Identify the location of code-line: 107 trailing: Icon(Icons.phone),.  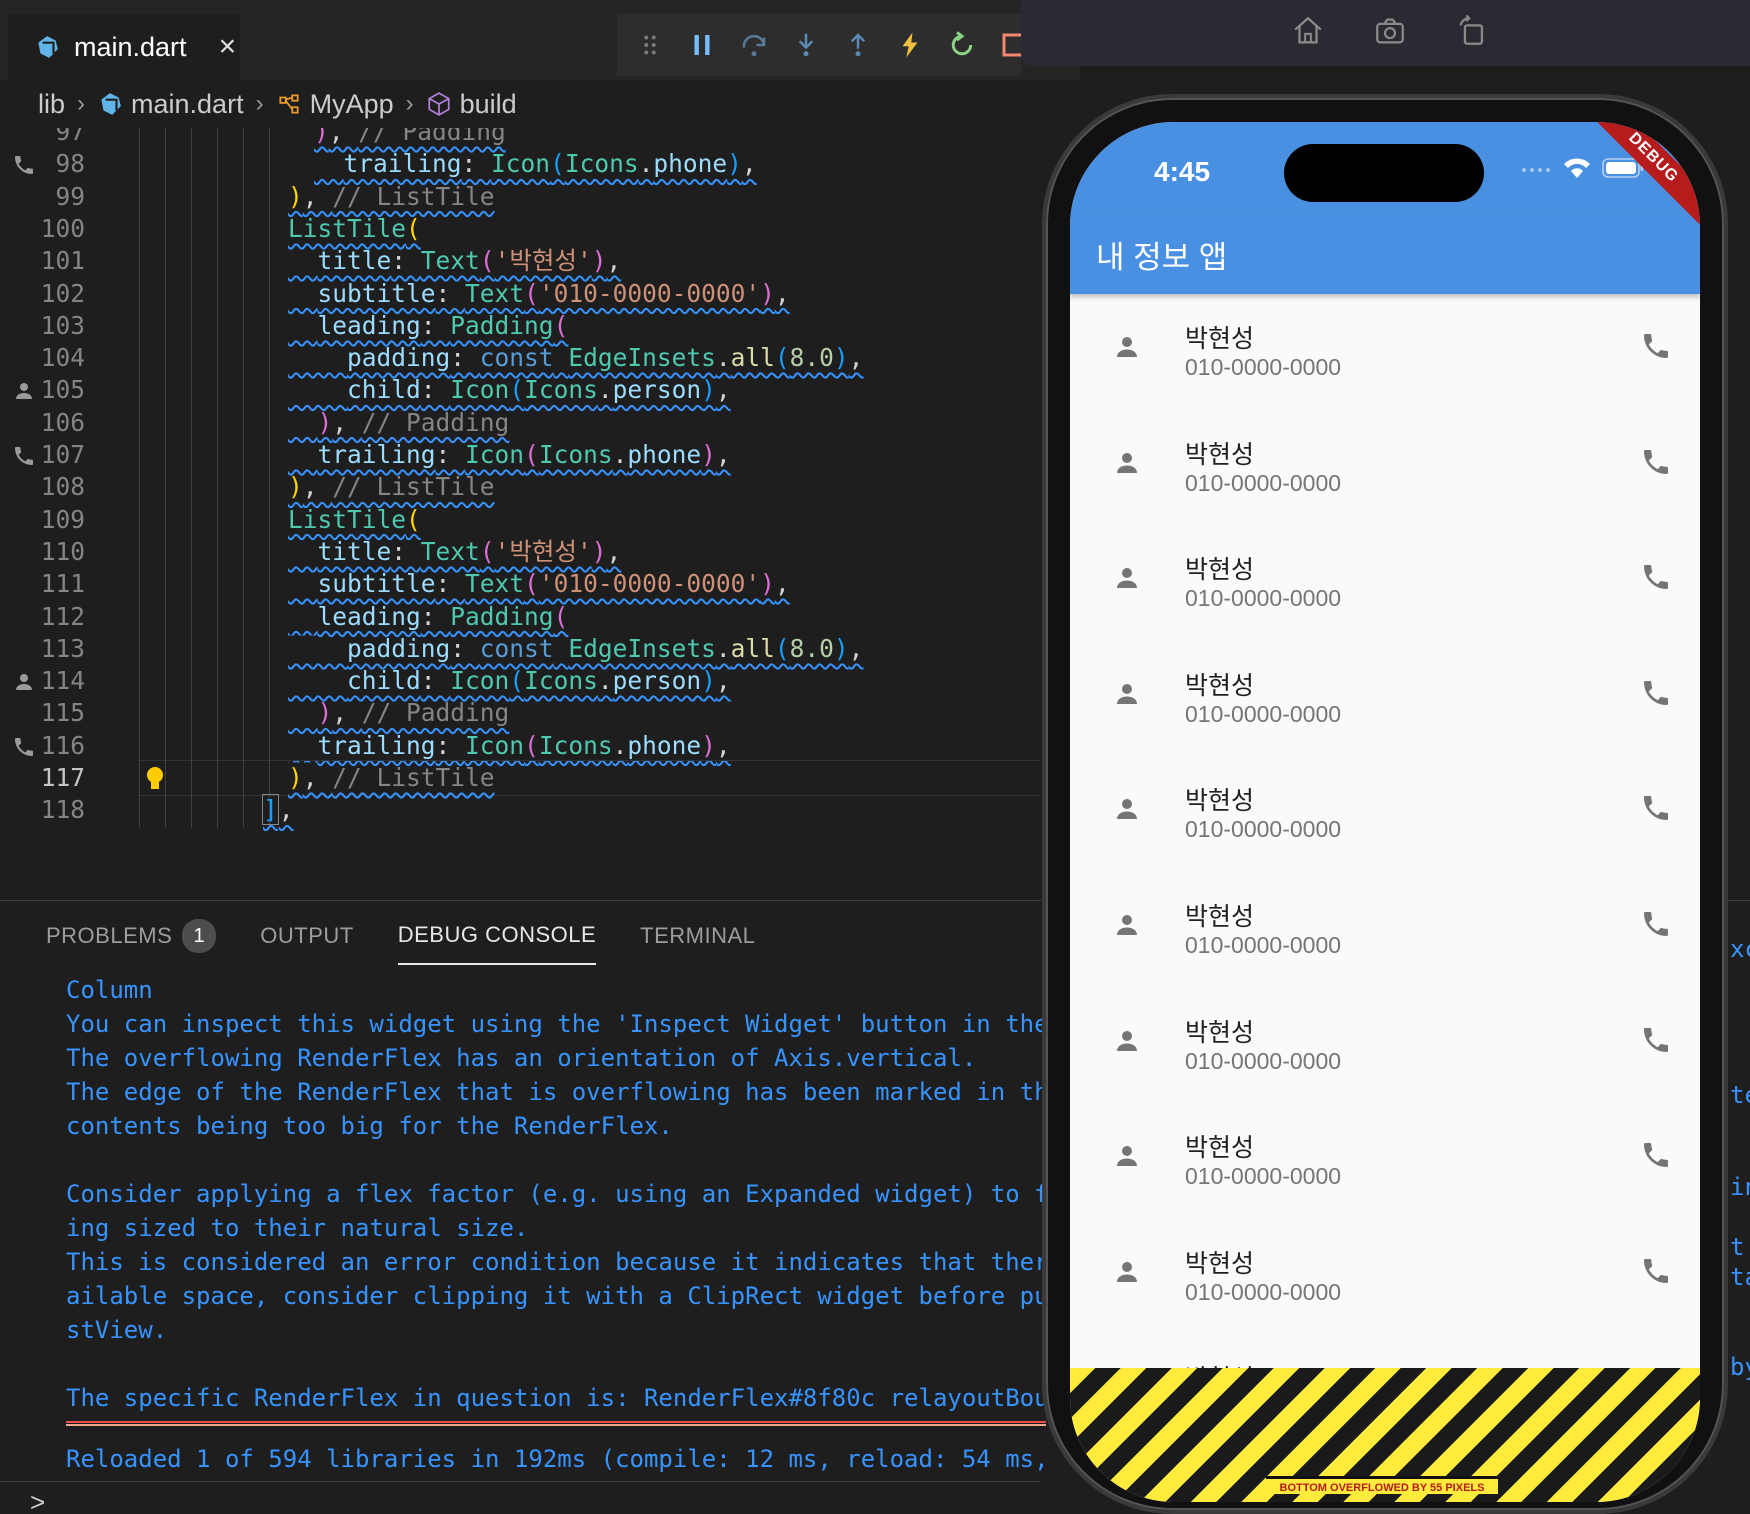
(520, 455).